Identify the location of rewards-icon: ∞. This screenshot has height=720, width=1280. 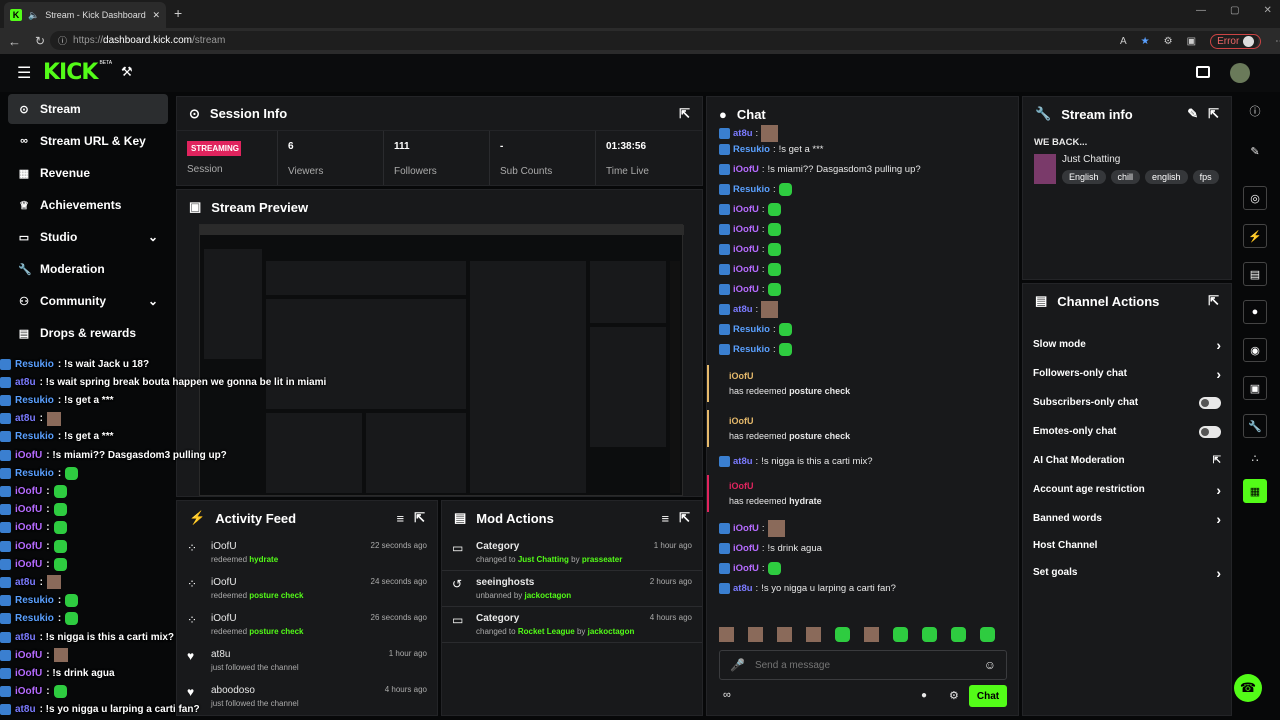
(727, 695).